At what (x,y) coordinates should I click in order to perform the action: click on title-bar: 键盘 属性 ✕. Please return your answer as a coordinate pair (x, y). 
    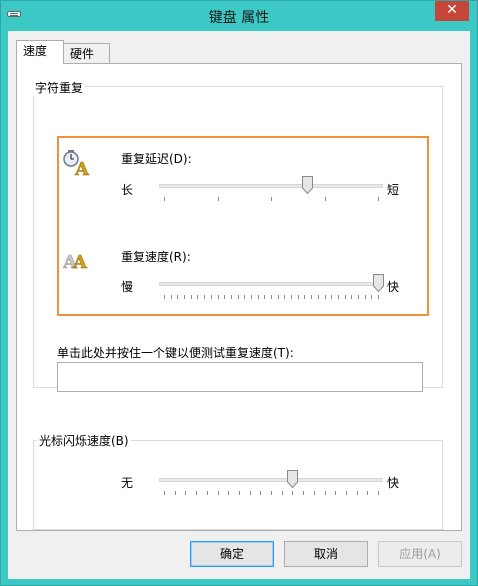
    Looking at the image, I should click on (239, 16).